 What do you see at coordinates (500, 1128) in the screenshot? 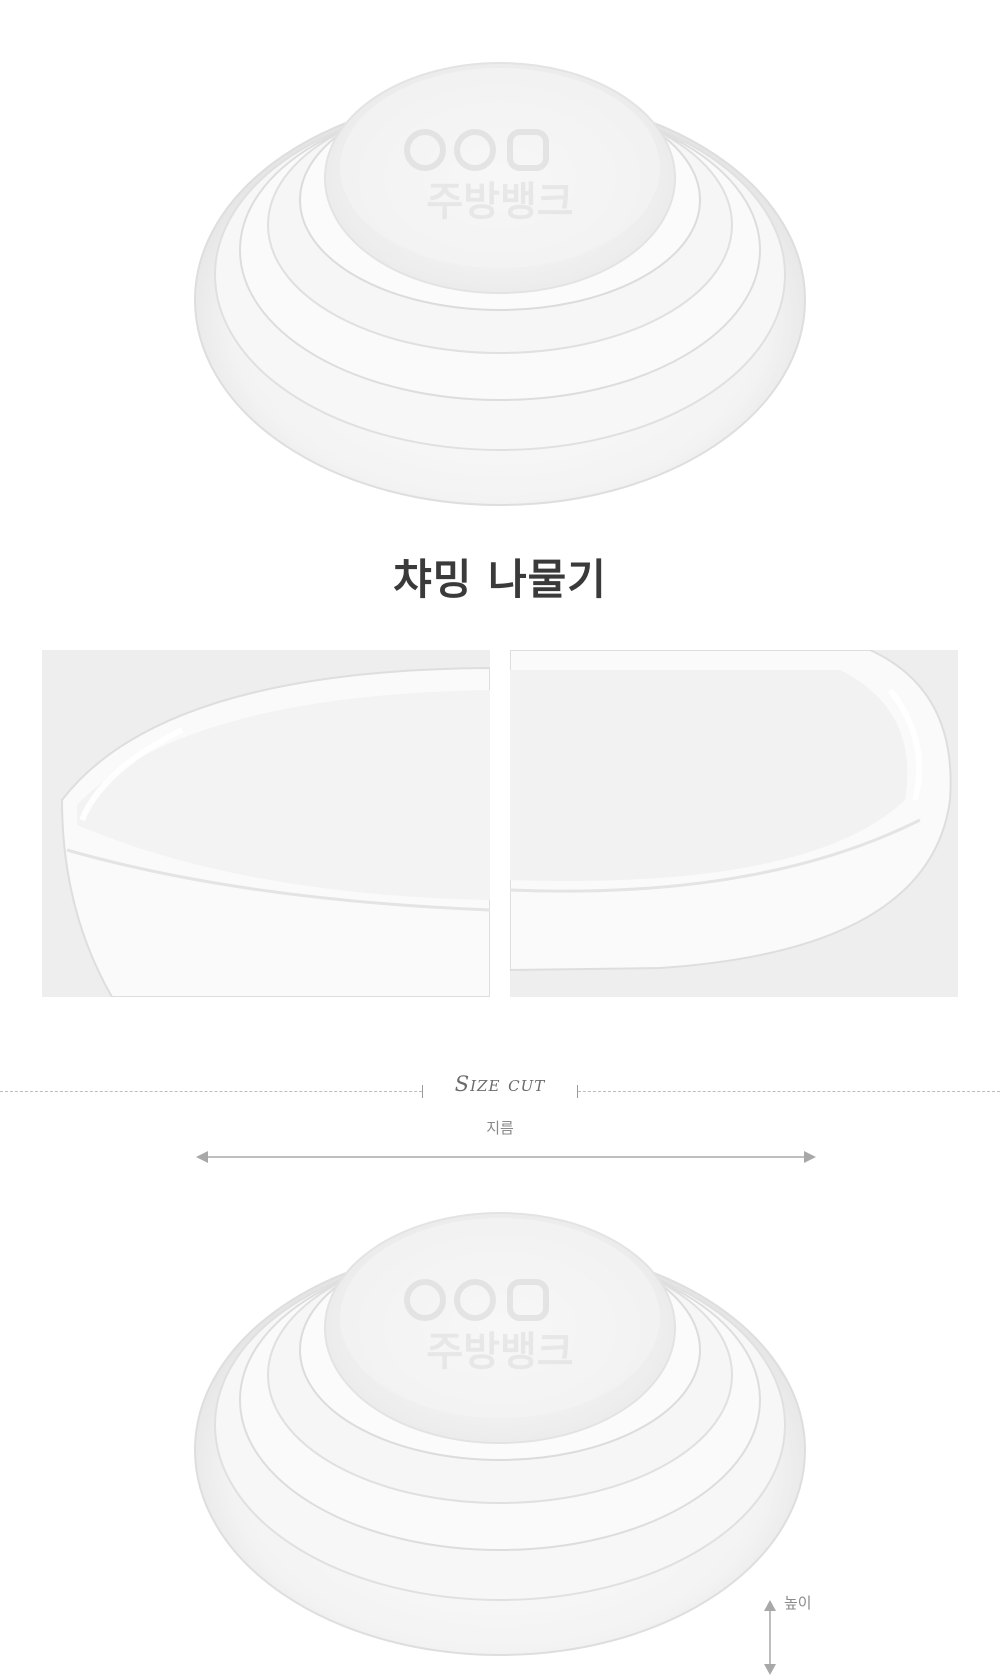
I see `diameter-label: 지름` at bounding box center [500, 1128].